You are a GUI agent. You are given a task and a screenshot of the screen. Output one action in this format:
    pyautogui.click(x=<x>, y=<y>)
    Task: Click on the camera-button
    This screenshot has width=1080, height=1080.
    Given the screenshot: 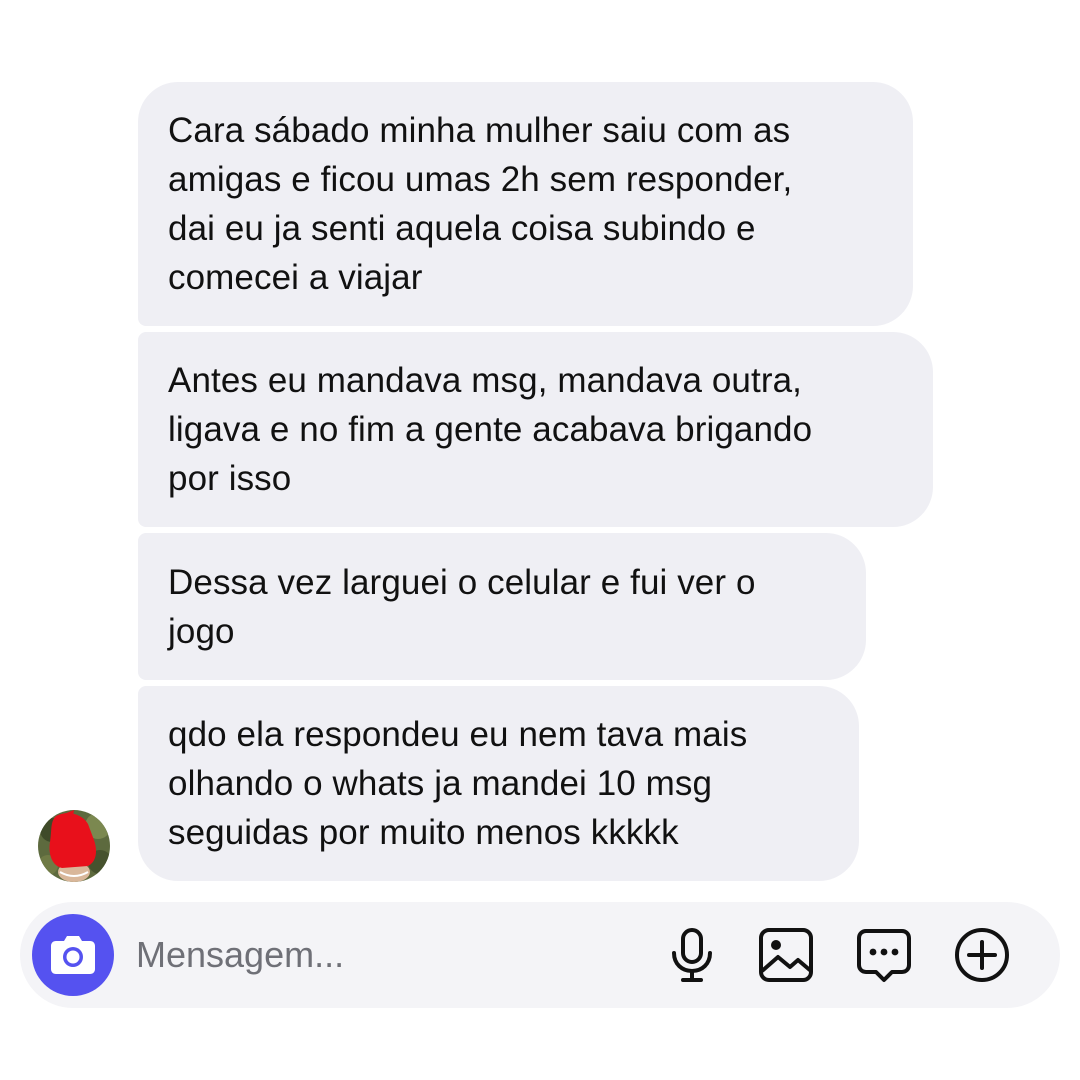 What is the action you would take?
    pyautogui.click(x=73, y=955)
    